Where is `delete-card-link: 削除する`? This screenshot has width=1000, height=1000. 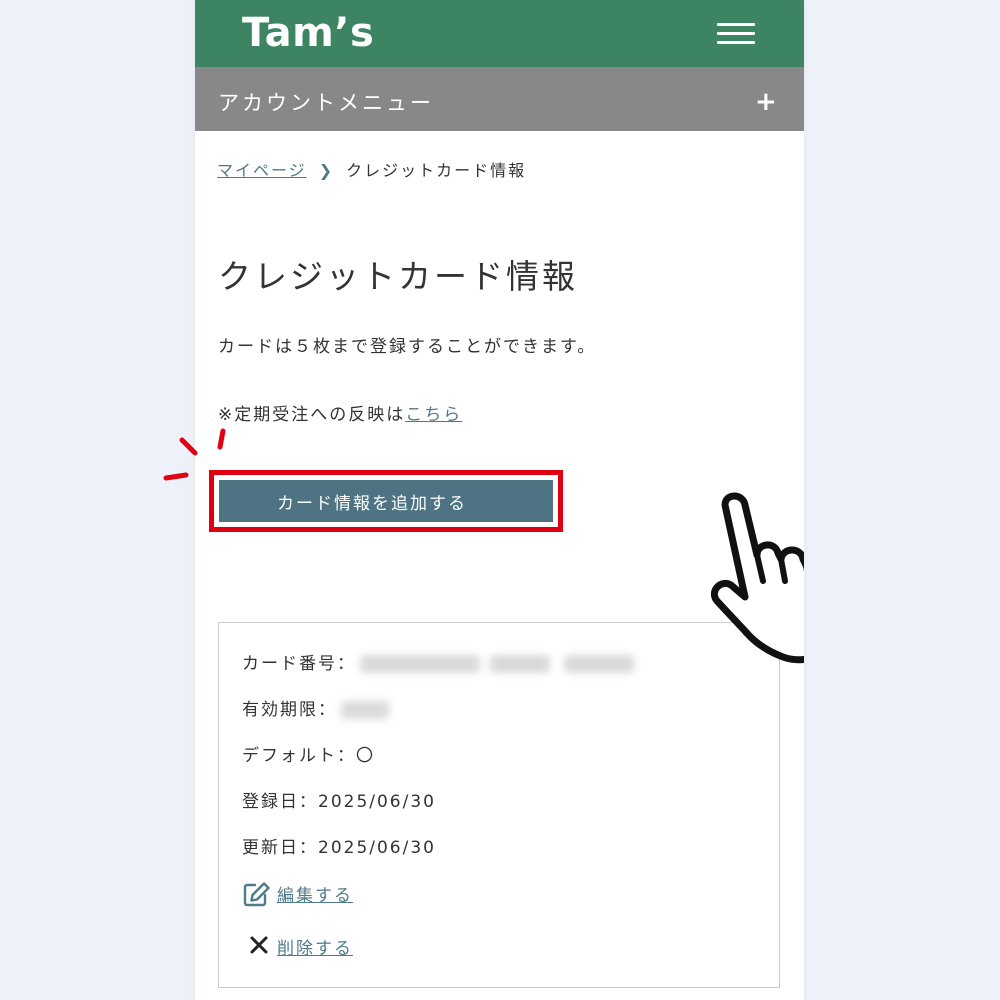
delete-card-link: 削除する is located at coordinates (315, 949).